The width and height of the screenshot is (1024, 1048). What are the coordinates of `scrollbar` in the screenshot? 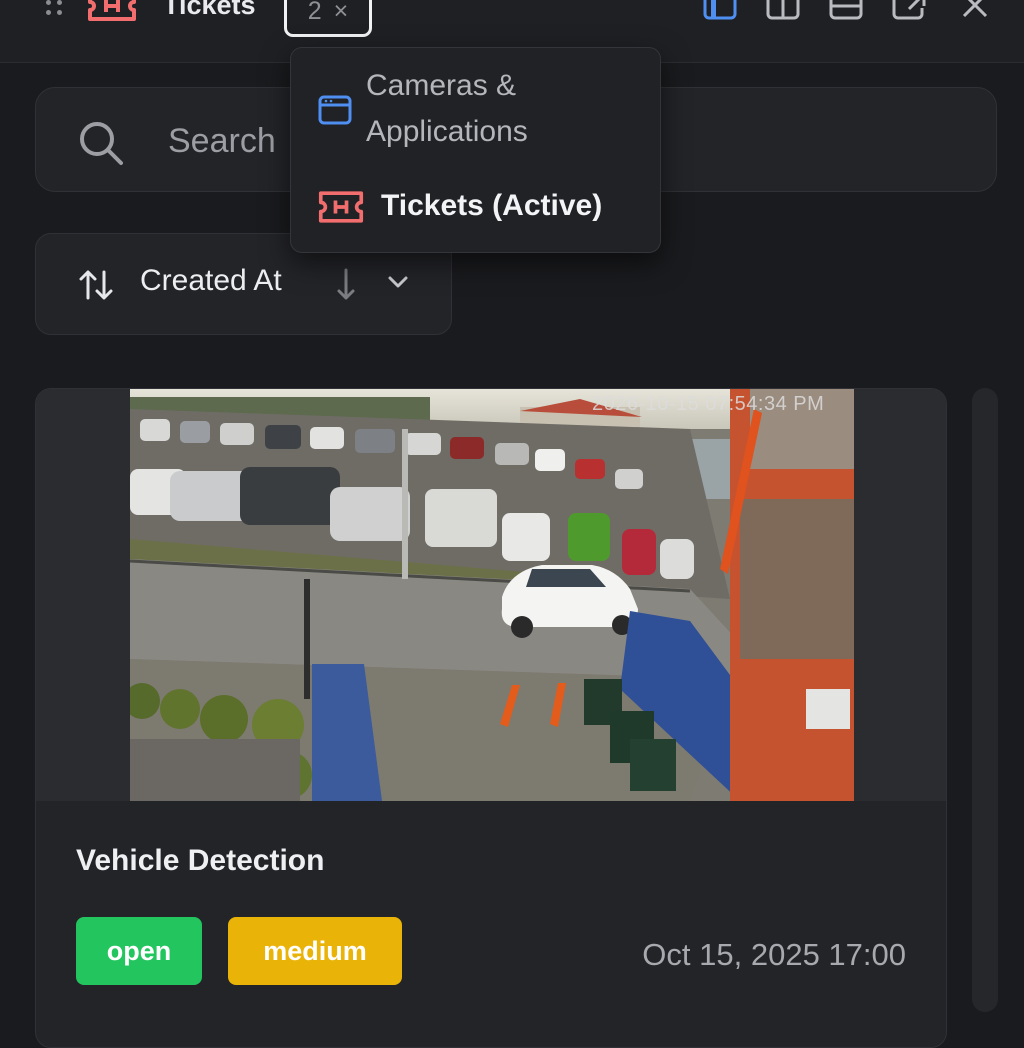 It's located at (985, 700).